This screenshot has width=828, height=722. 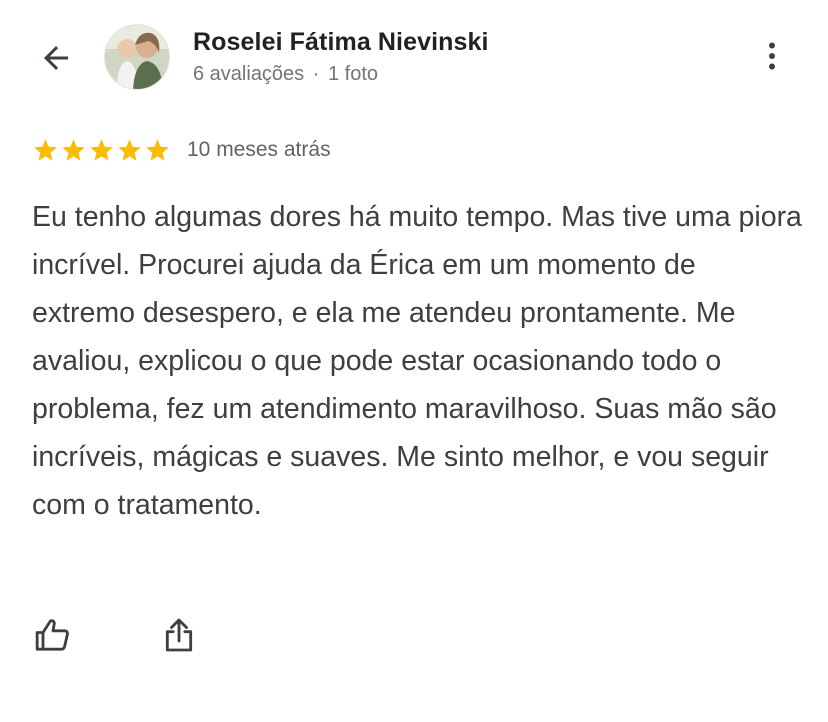 I want to click on back-button, so click(x=56, y=58).